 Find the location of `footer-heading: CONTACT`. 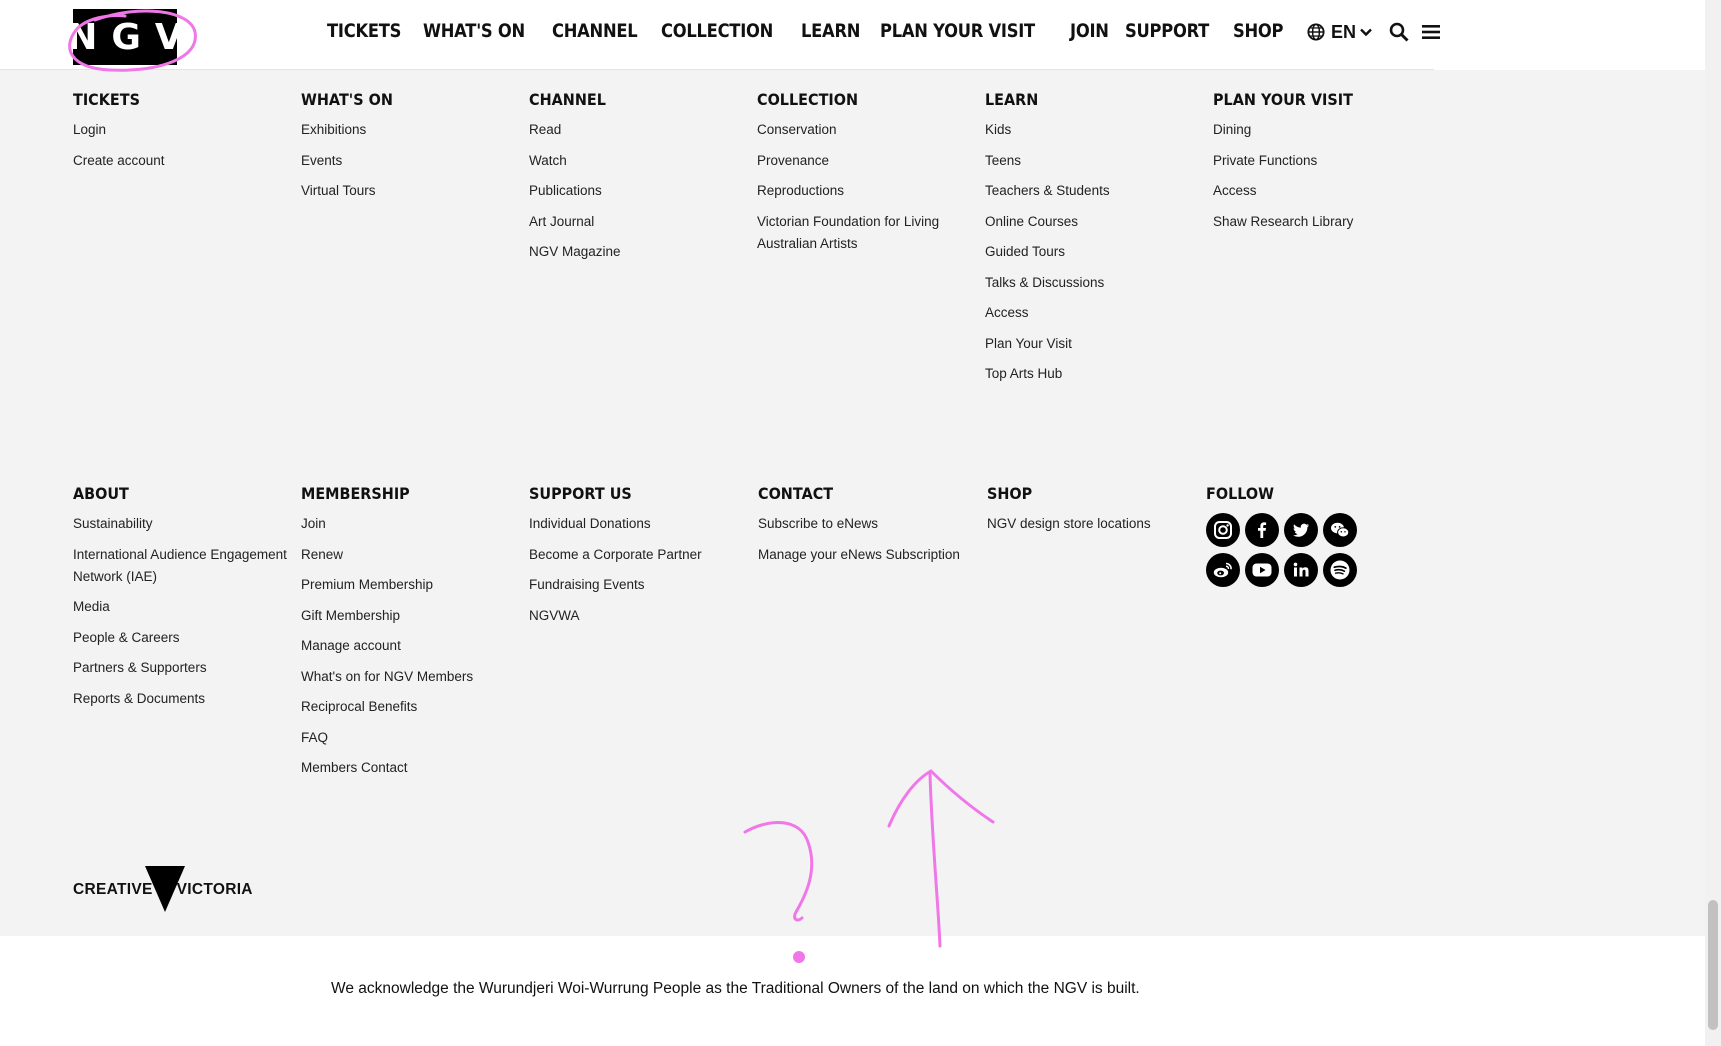

footer-heading: CONTACT is located at coordinates (796, 493).